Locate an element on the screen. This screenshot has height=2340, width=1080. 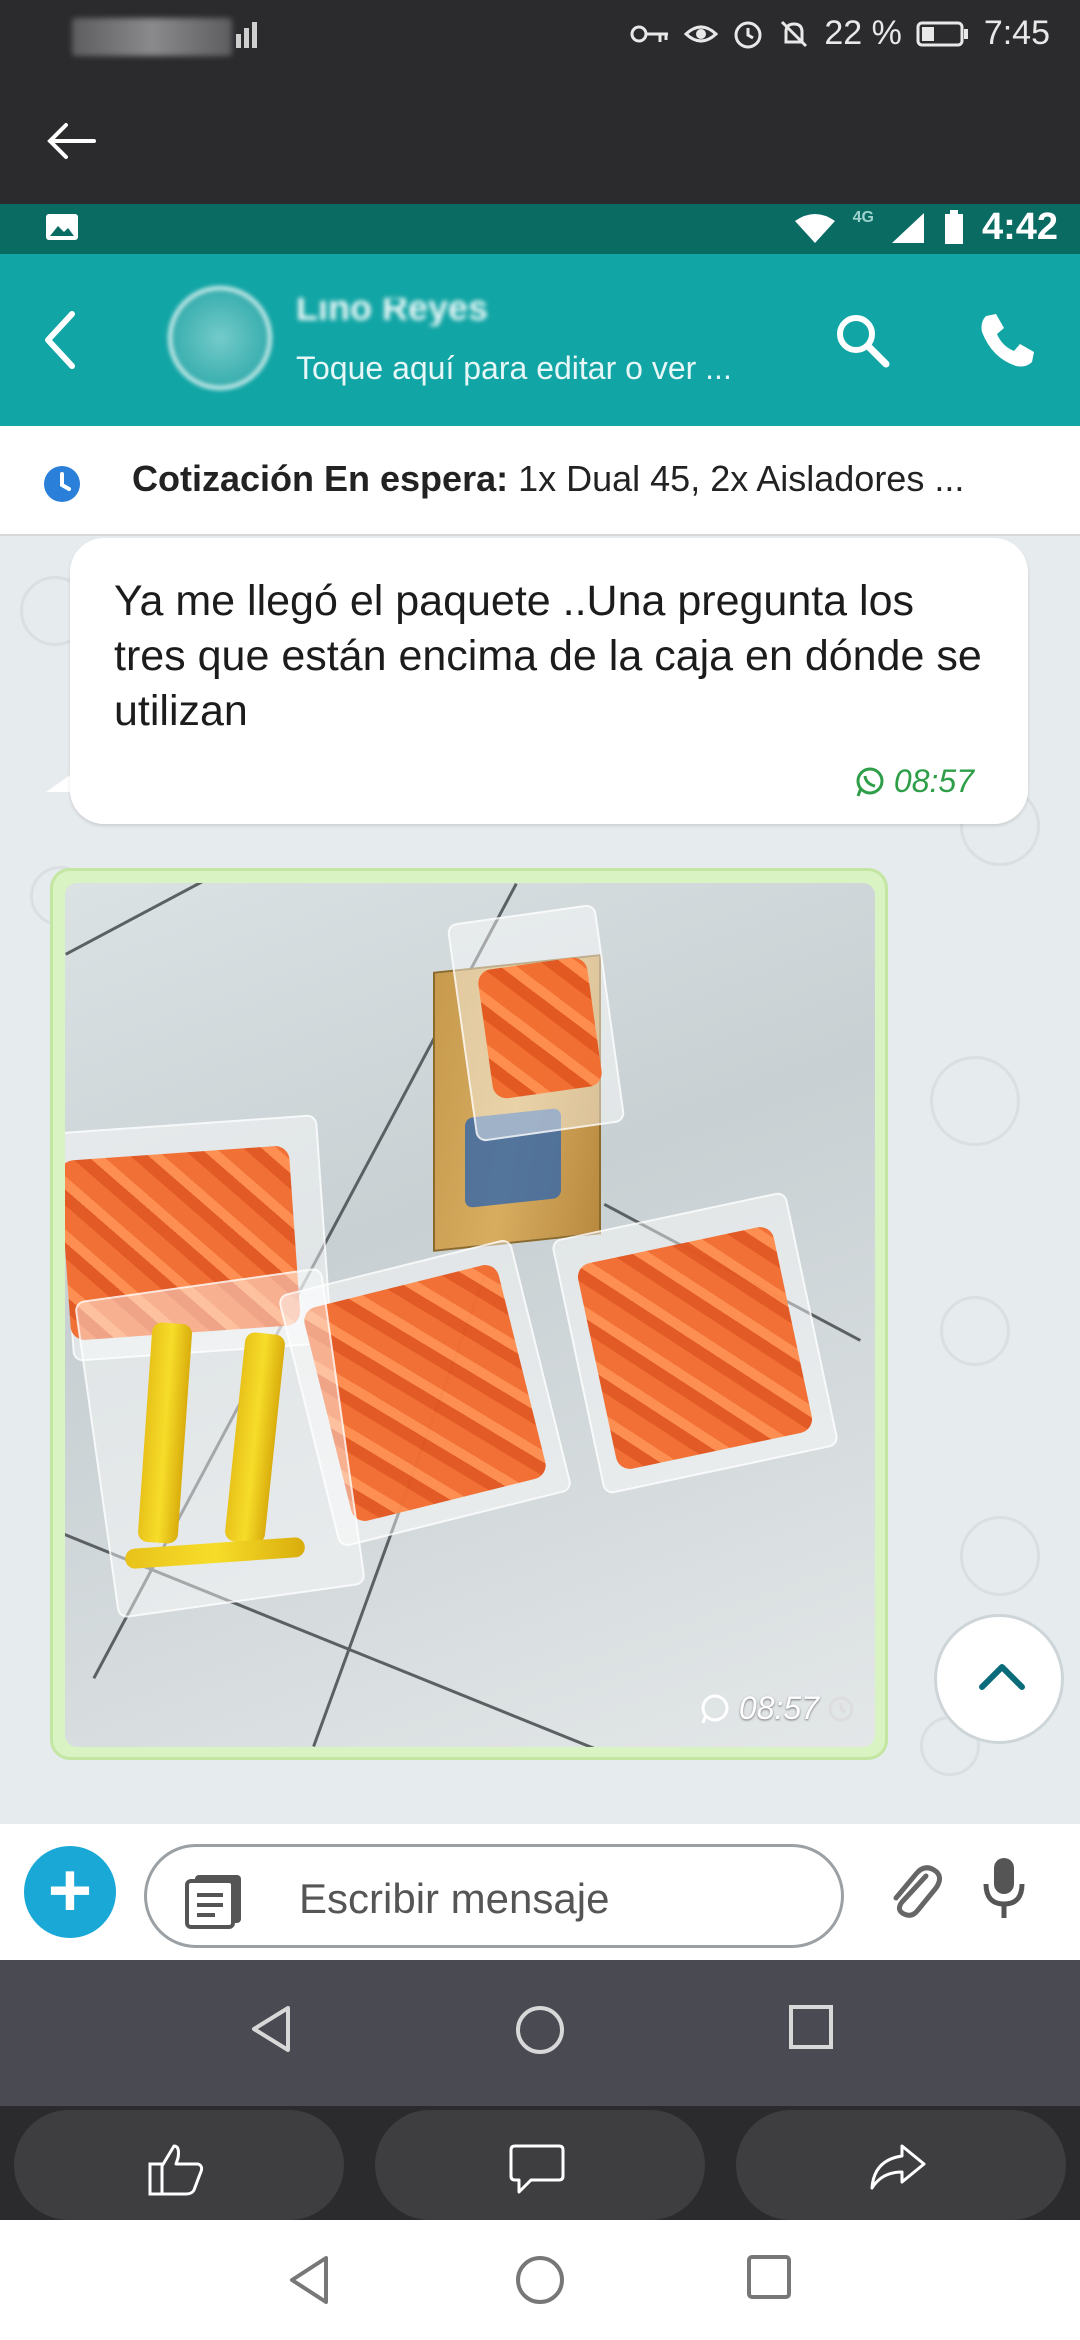
key-icon is located at coordinates (649, 33).